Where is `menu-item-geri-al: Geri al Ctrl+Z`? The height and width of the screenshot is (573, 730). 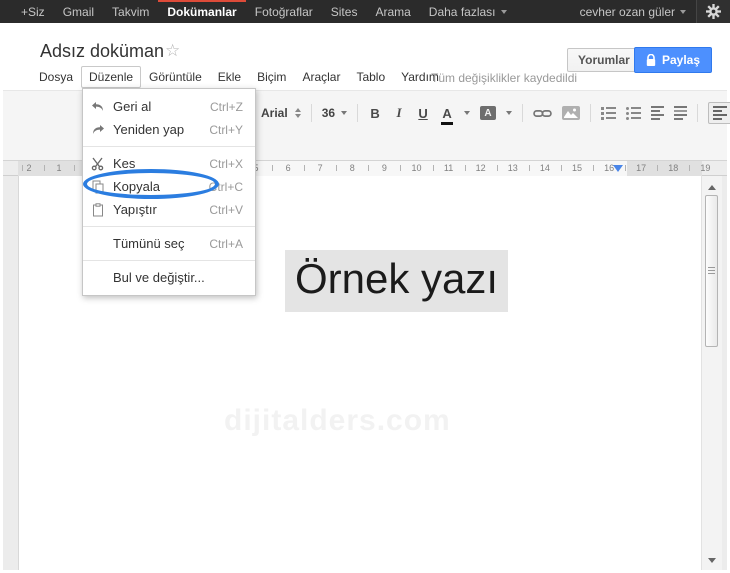
menu-item-geri-al: Geri al Ctrl+Z is located at coordinates (169, 106).